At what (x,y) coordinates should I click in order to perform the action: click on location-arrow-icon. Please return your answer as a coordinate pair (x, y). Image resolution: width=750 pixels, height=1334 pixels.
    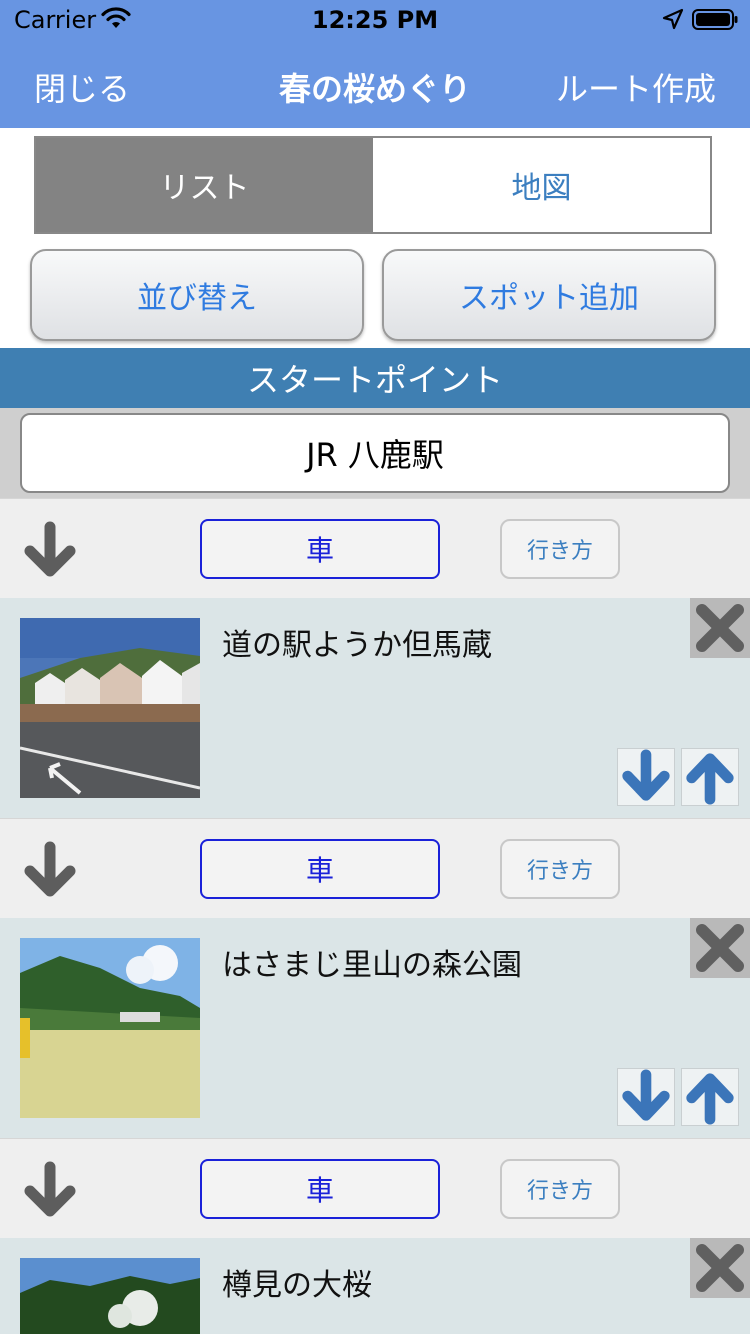
    Looking at the image, I should click on (673, 19).